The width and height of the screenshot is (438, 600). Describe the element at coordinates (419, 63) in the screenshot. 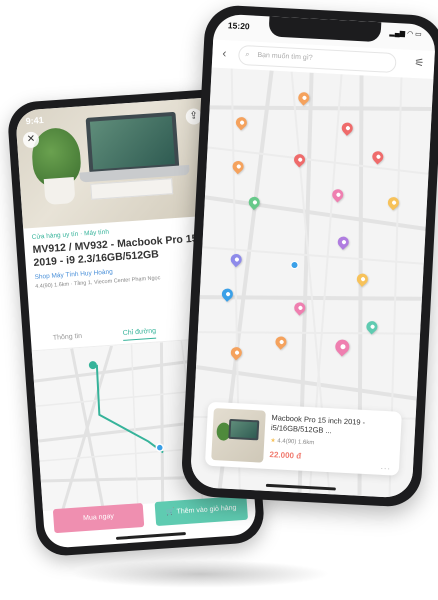

I see `filter-icon: ⚟` at that location.